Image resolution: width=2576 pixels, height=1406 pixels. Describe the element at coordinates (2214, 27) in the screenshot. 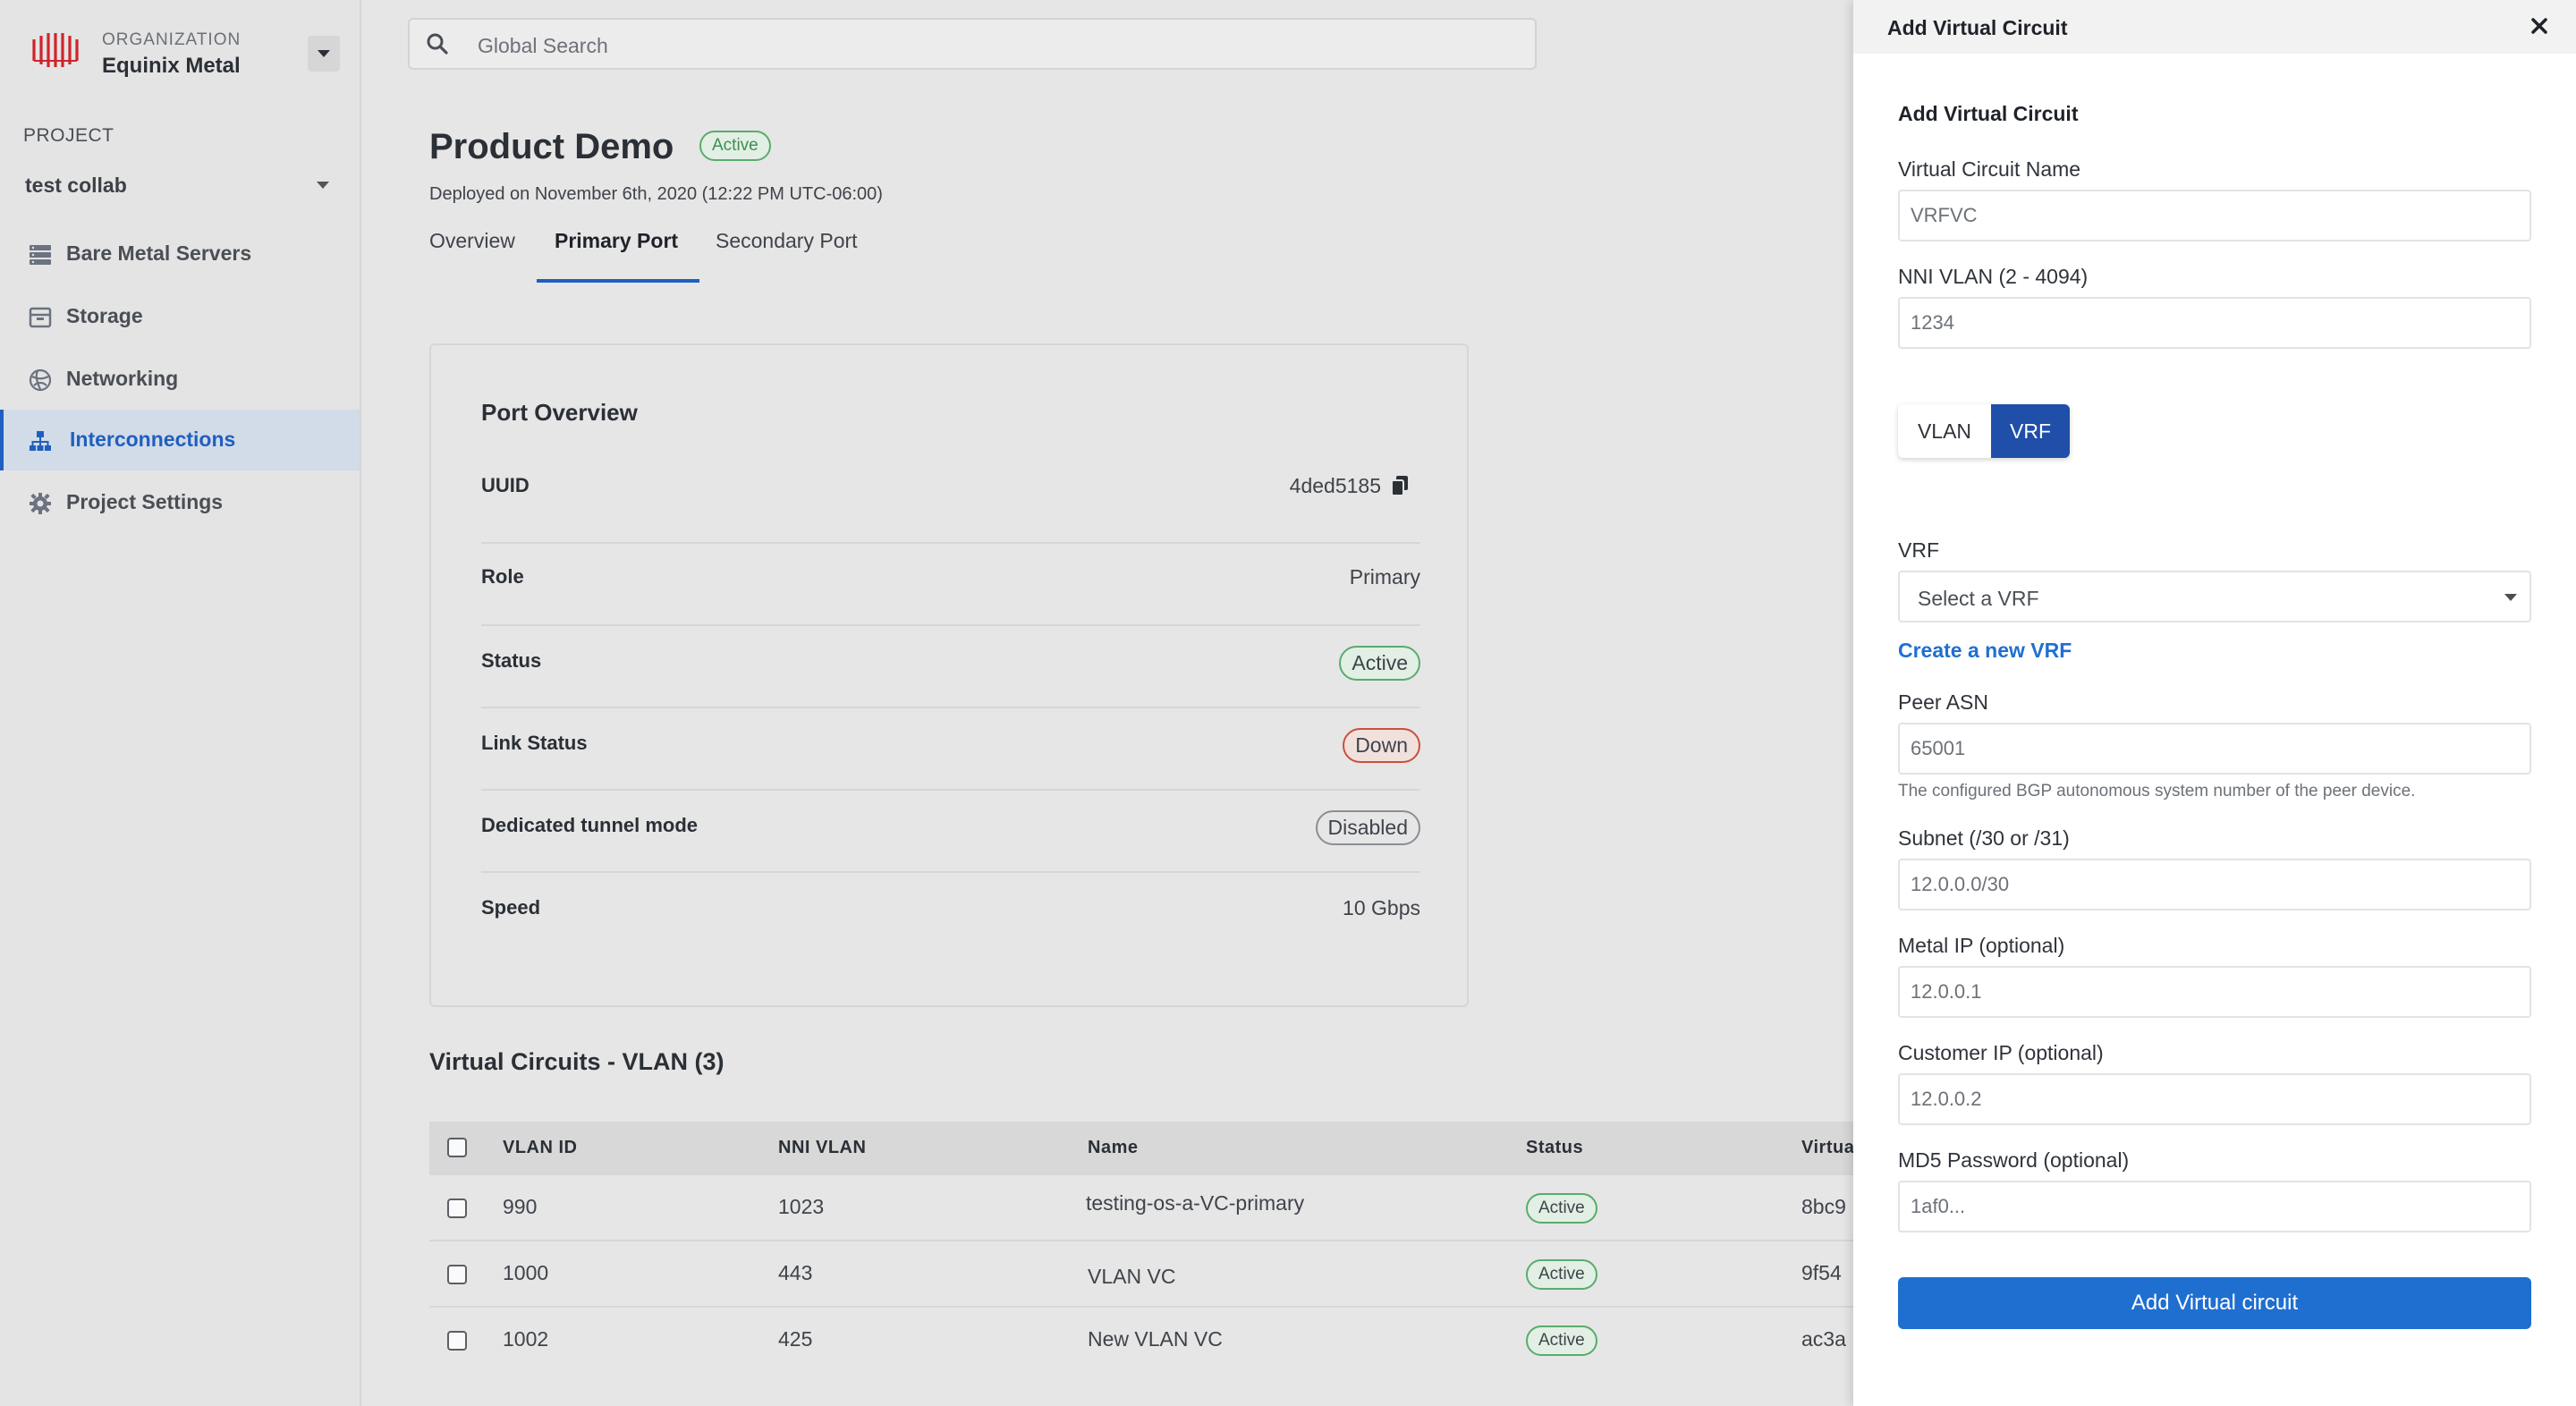

I see `drawer-header: Add Virtual Circuit` at that location.